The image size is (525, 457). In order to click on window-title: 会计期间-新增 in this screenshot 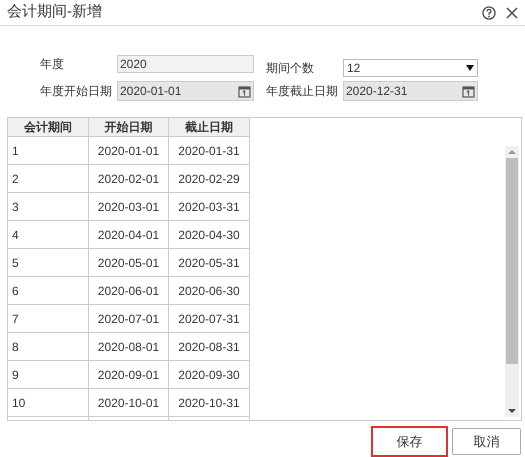, I will do `click(54, 12)`.